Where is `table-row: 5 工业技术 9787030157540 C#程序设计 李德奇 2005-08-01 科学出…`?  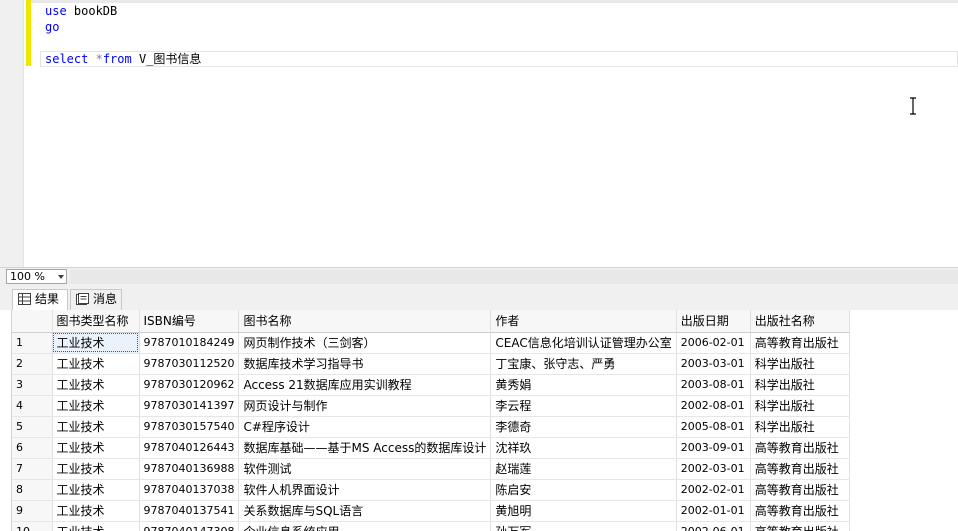 table-row: 5 工业技术 9787030157540 C#程序设计 李德奇 2005-08-01 科学出… is located at coordinates (431, 427).